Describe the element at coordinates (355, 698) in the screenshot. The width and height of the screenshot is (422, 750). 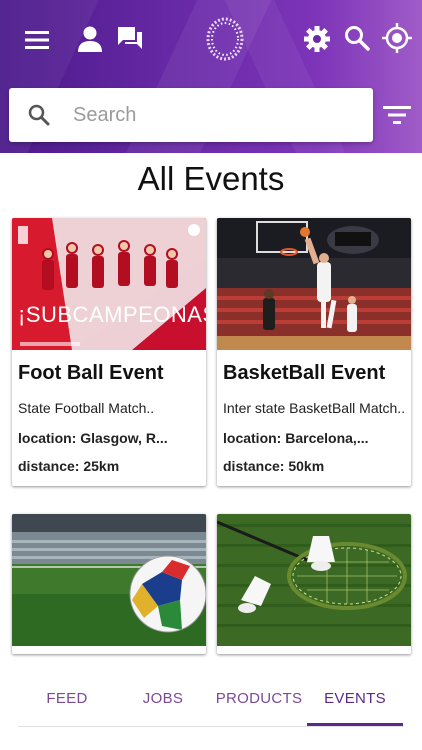
I see `tab-events: EVENTS` at that location.